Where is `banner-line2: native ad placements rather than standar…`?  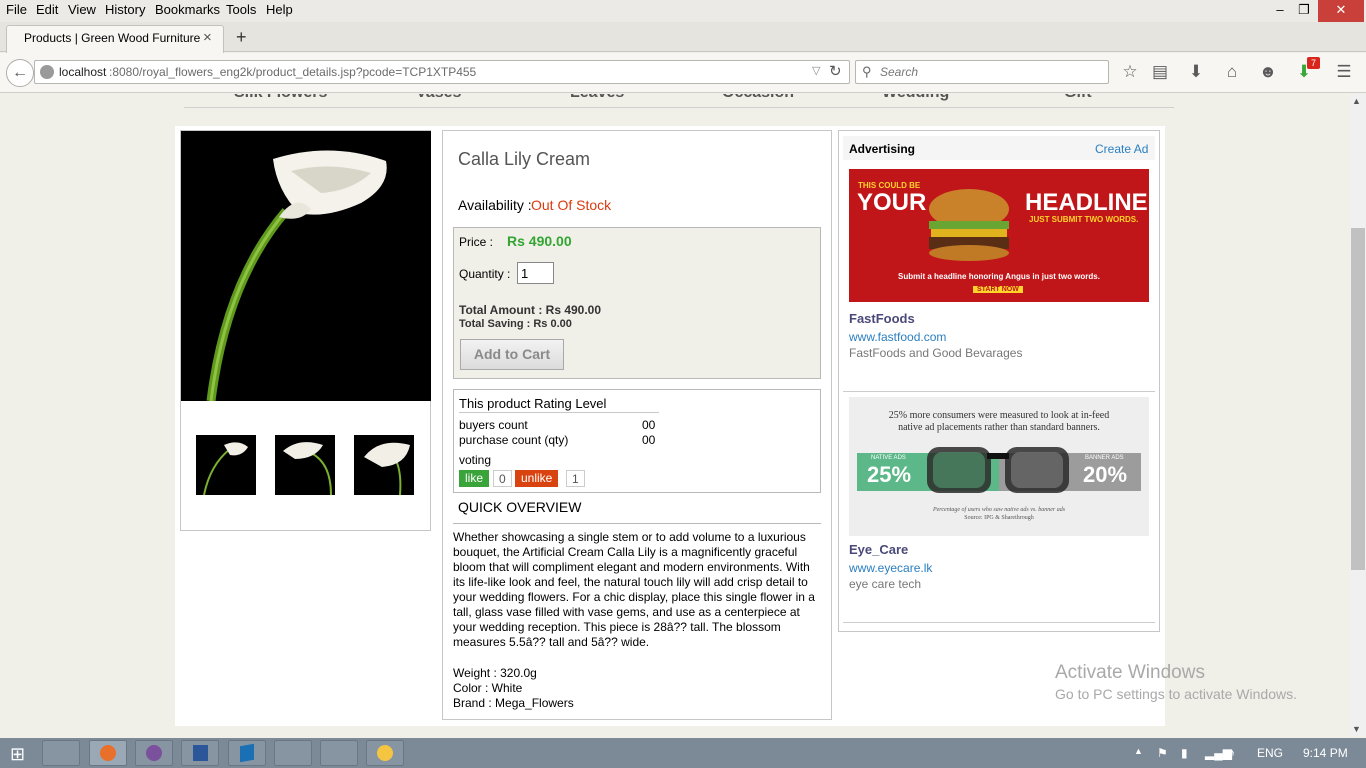 banner-line2: native ad placements rather than standar… is located at coordinates (999, 427).